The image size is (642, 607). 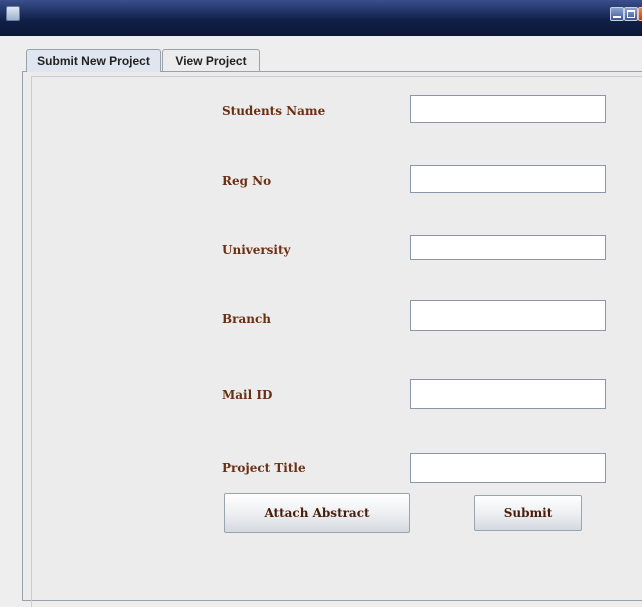 What do you see at coordinates (508, 179) in the screenshot?
I see `reg-no-input` at bounding box center [508, 179].